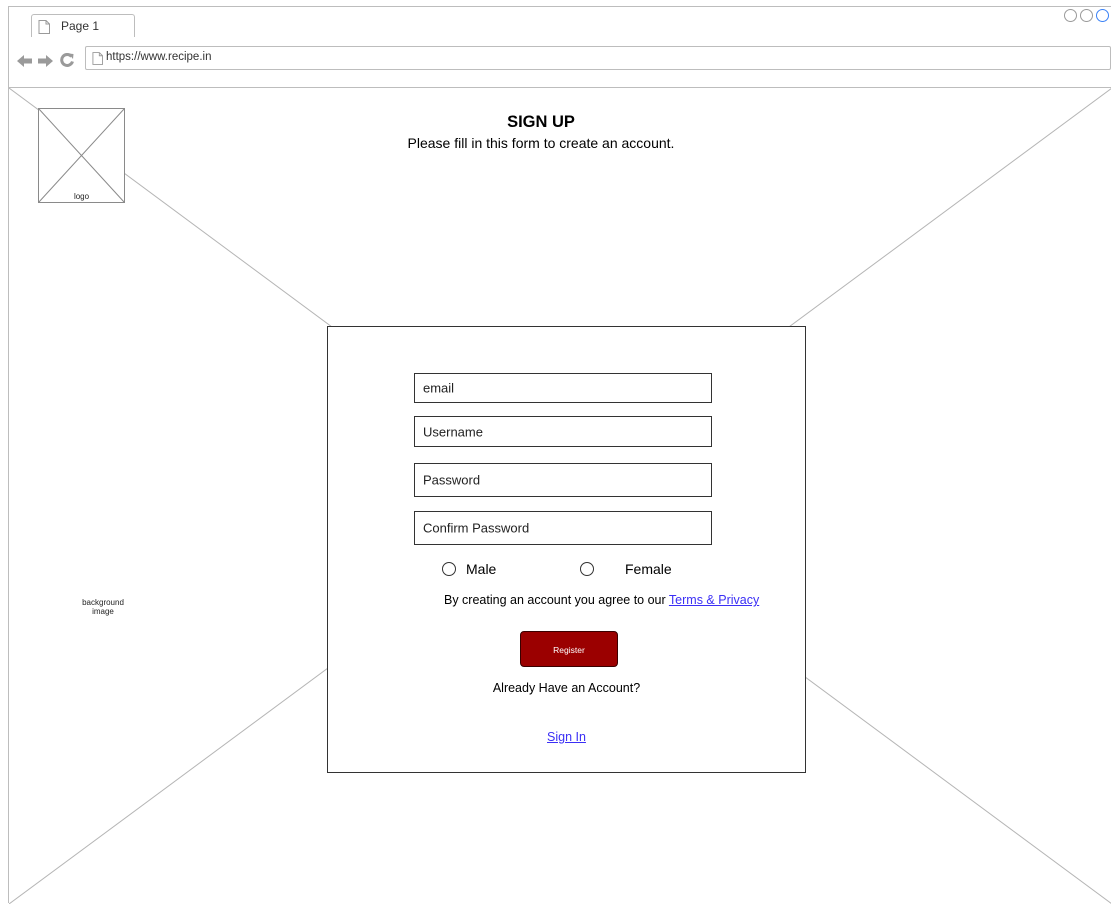  Describe the element at coordinates (563, 528) in the screenshot. I see `confirm-password-field: Confirm Password` at that location.